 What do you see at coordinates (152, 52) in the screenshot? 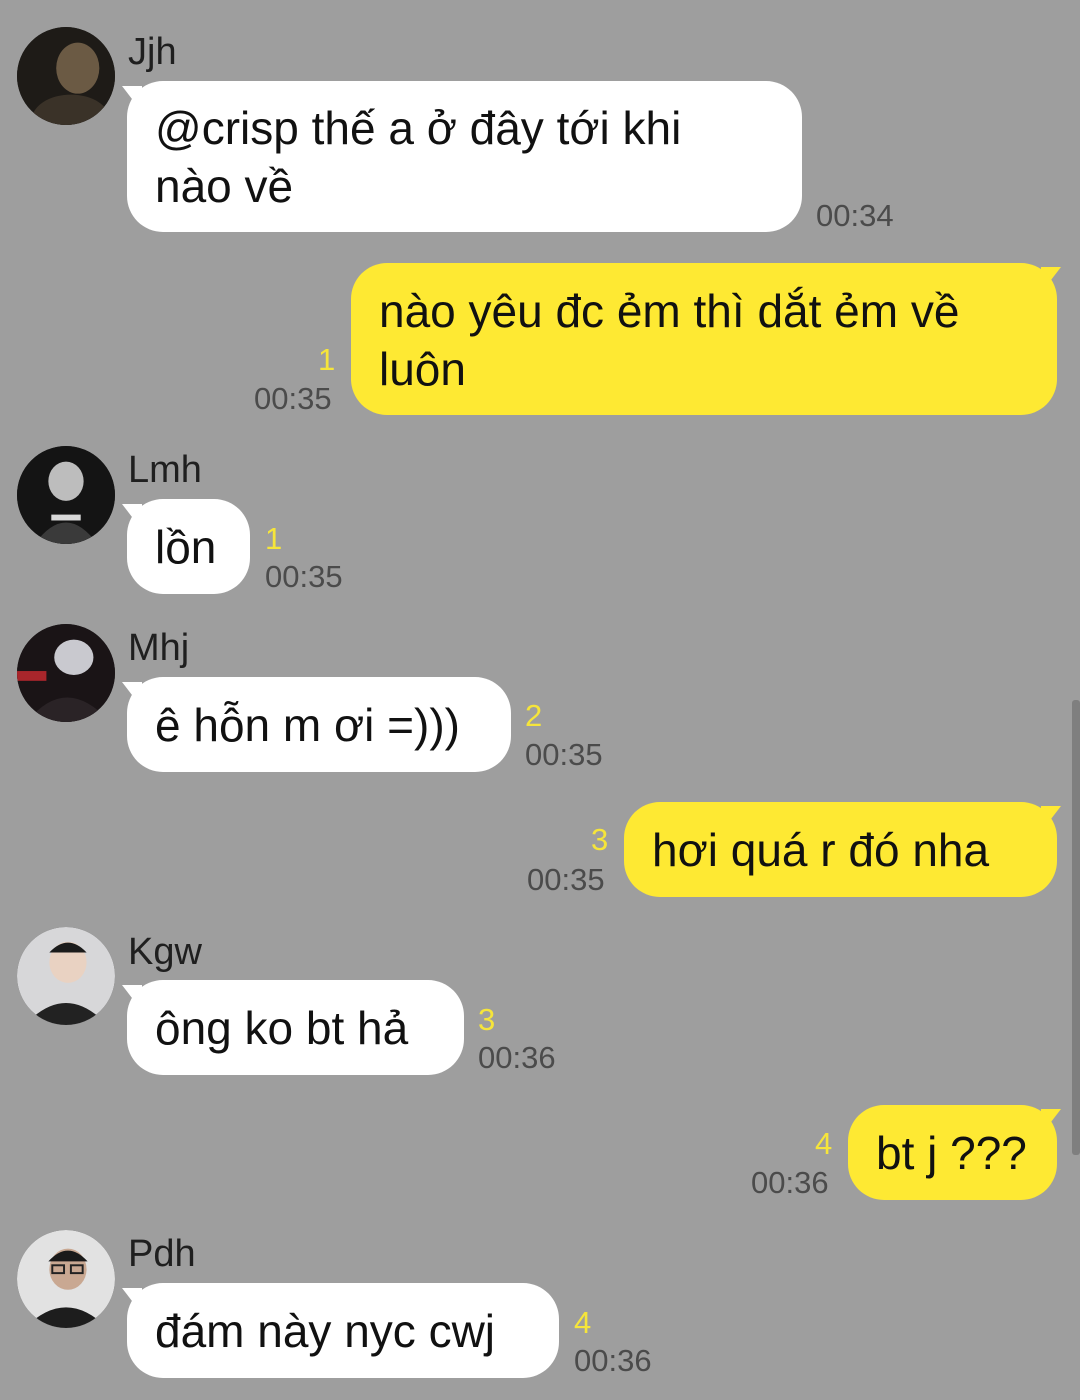
I see `sender-name: Jjh` at bounding box center [152, 52].